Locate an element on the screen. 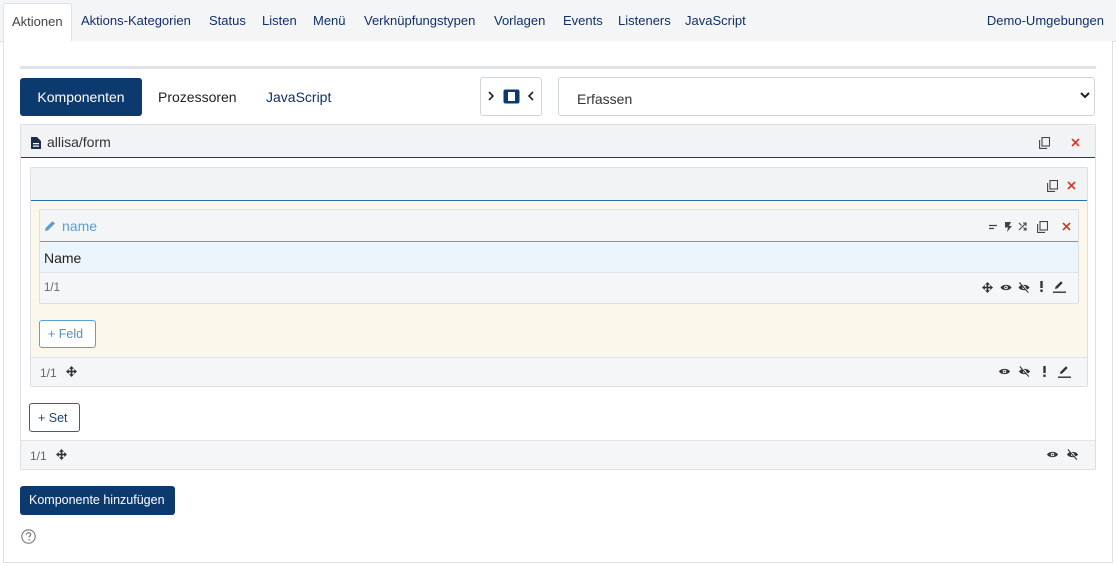  field-title: name is located at coordinates (79, 226).